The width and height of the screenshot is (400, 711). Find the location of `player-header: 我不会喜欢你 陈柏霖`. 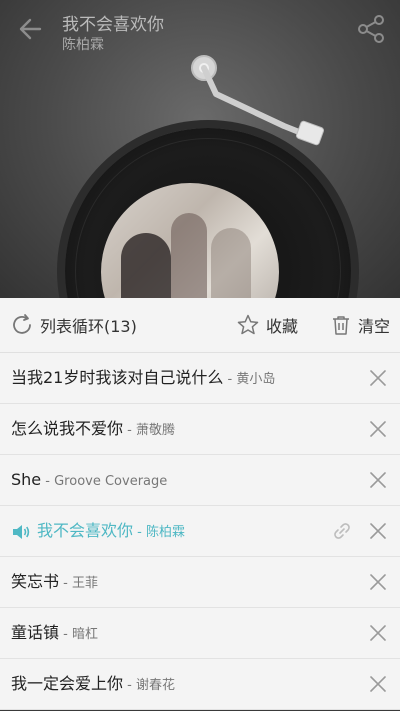

player-header: 我不会喜欢你 陈柏霖 is located at coordinates (200, 30).